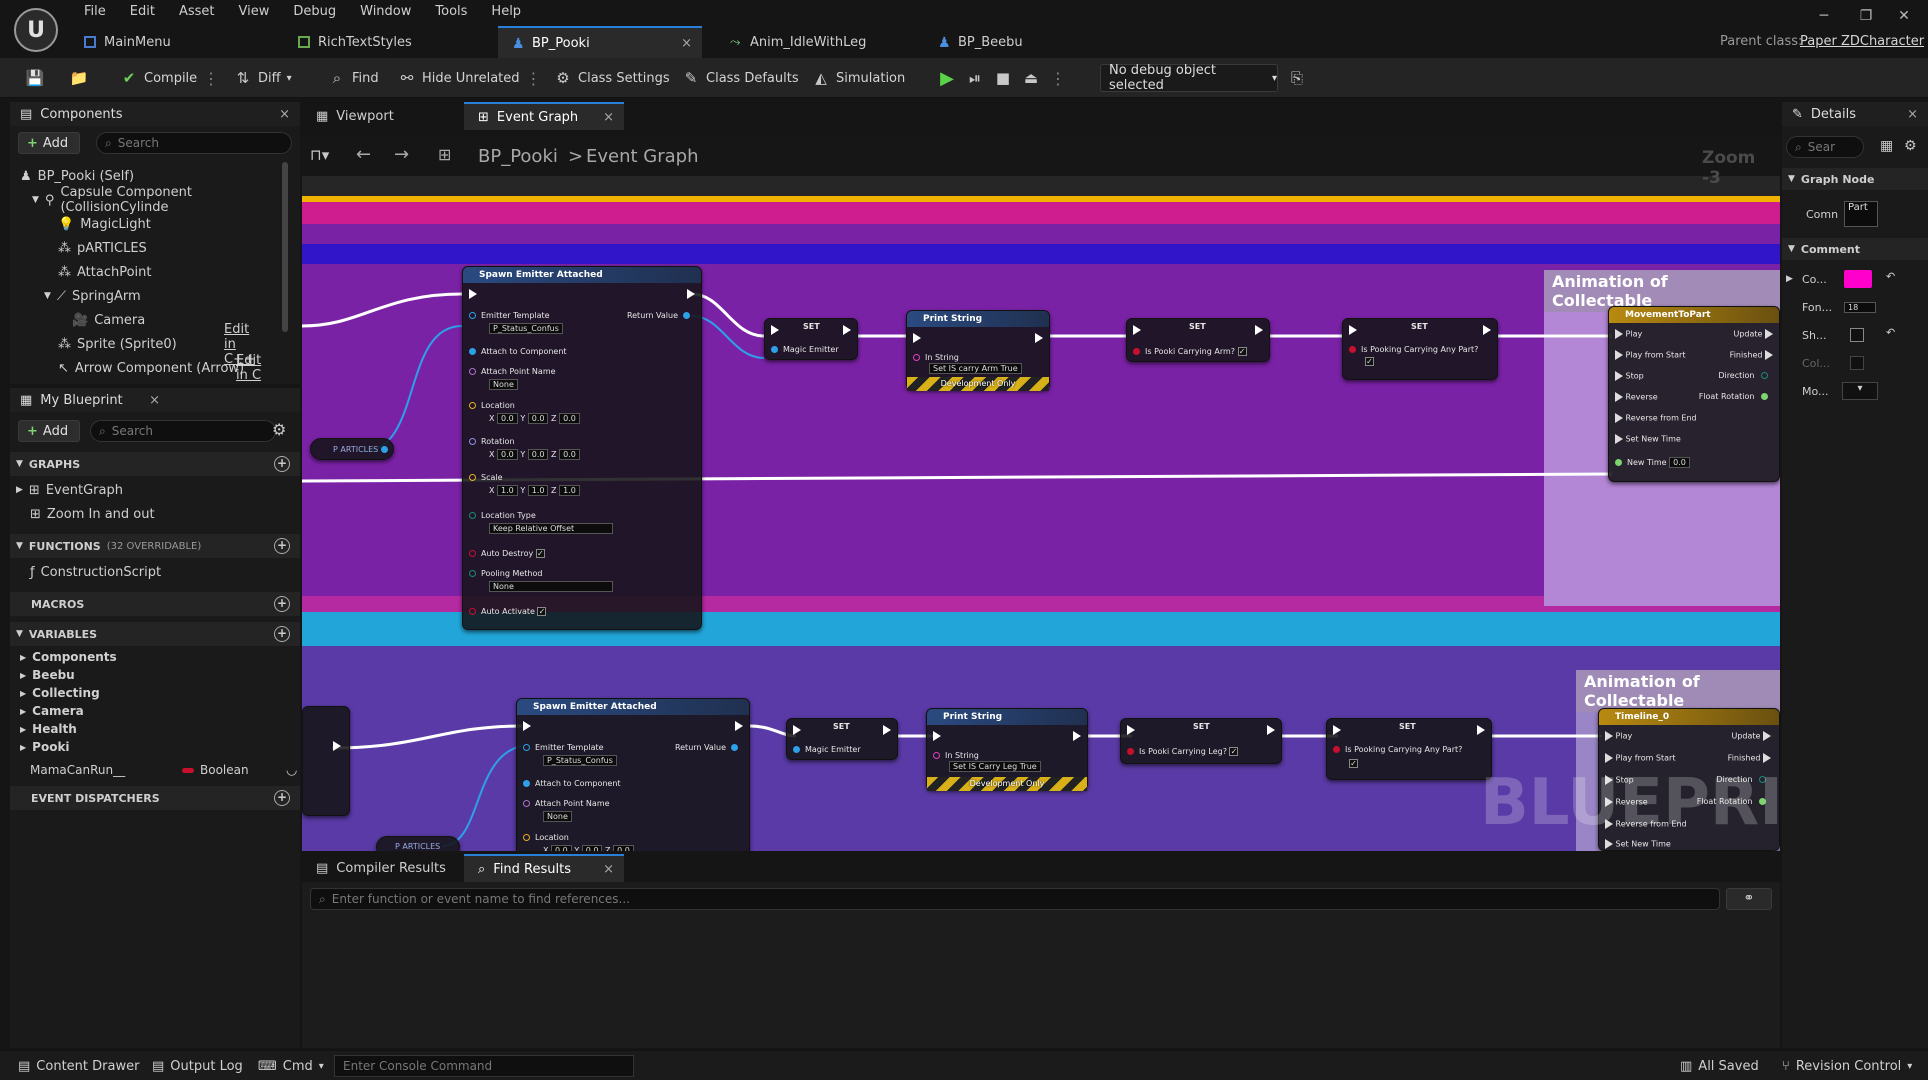 The image size is (1928, 1080). Describe the element at coordinates (1420, 349) in the screenshot. I see `set-carrying-any-node-1: SET Is Pooking Carrying Any Part? ✓` at that location.